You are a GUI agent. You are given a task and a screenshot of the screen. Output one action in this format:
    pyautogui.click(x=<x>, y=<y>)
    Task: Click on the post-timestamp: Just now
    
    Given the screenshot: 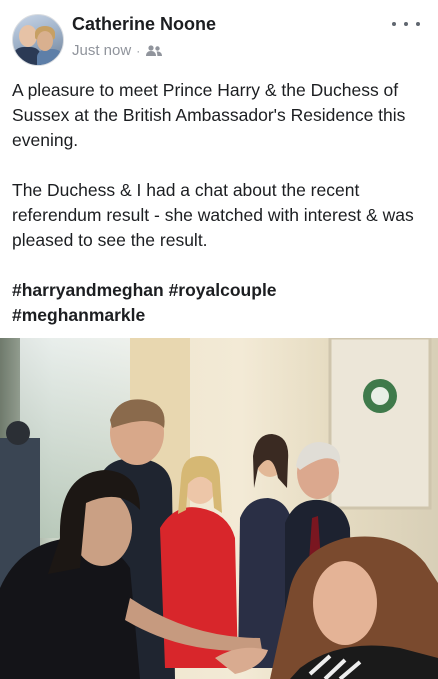 What is the action you would take?
    pyautogui.click(x=101, y=50)
    